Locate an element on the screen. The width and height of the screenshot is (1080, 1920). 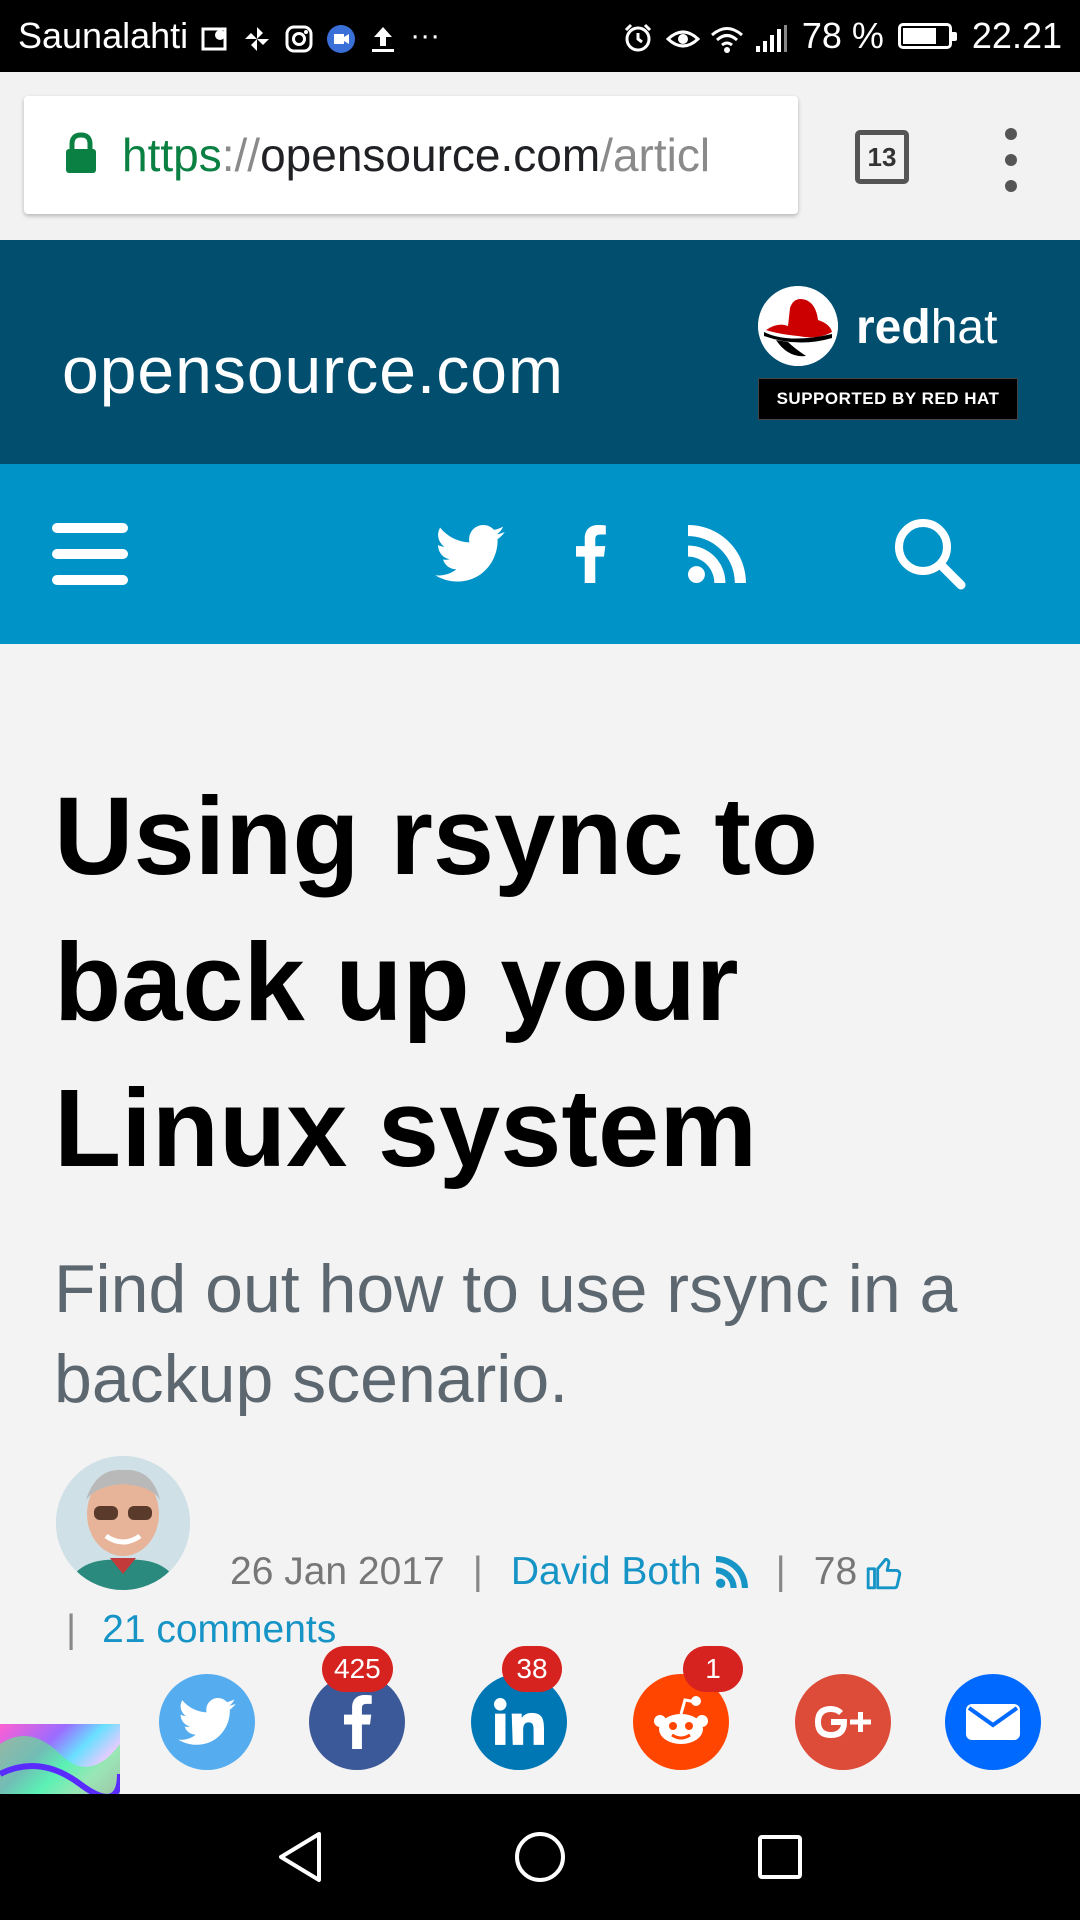
carrier-name: Saunalahti is located at coordinates (103, 35).